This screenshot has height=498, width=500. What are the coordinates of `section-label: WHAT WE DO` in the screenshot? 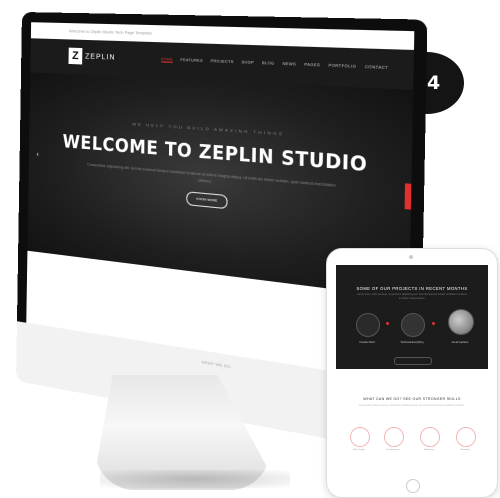 It's located at (216, 364).